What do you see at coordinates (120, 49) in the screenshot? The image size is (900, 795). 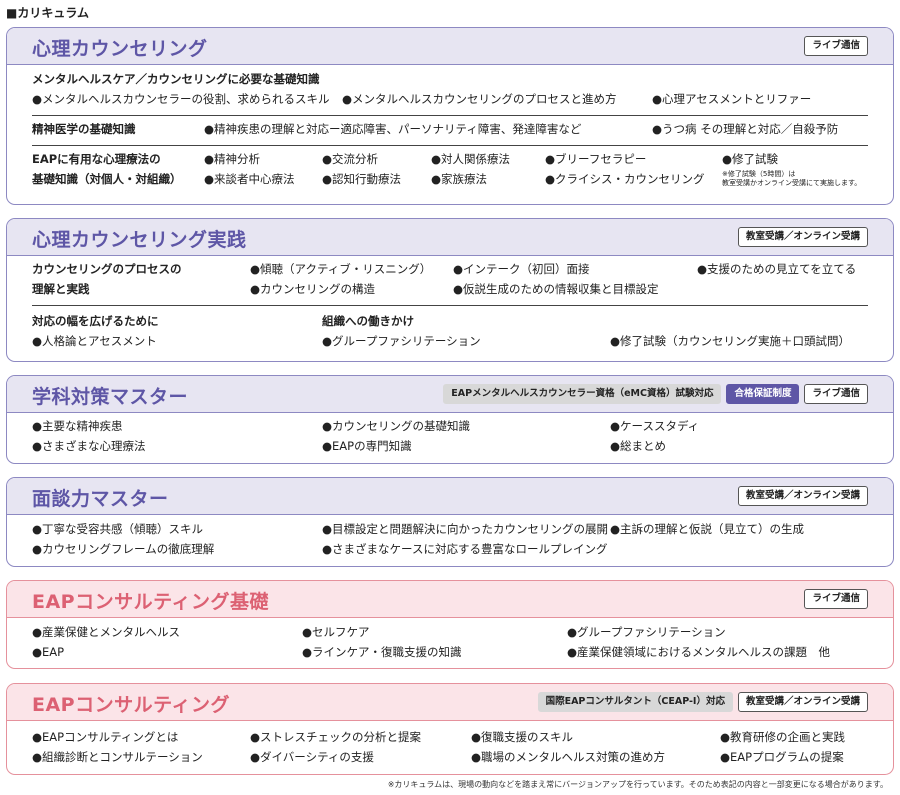 I see `section-title: 心理カウンセリング` at bounding box center [120, 49].